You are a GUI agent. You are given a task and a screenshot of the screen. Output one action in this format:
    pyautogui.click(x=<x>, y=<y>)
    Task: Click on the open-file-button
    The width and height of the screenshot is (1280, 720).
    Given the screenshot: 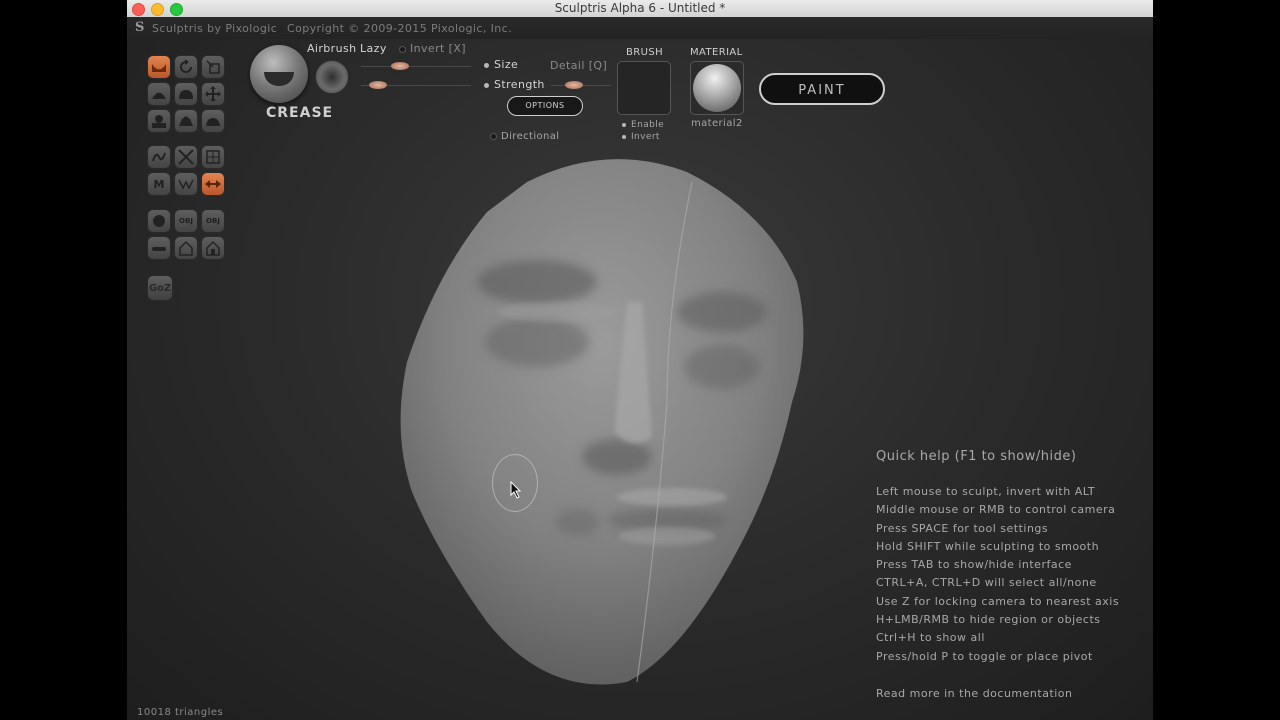 What is the action you would take?
    pyautogui.click(x=186, y=248)
    